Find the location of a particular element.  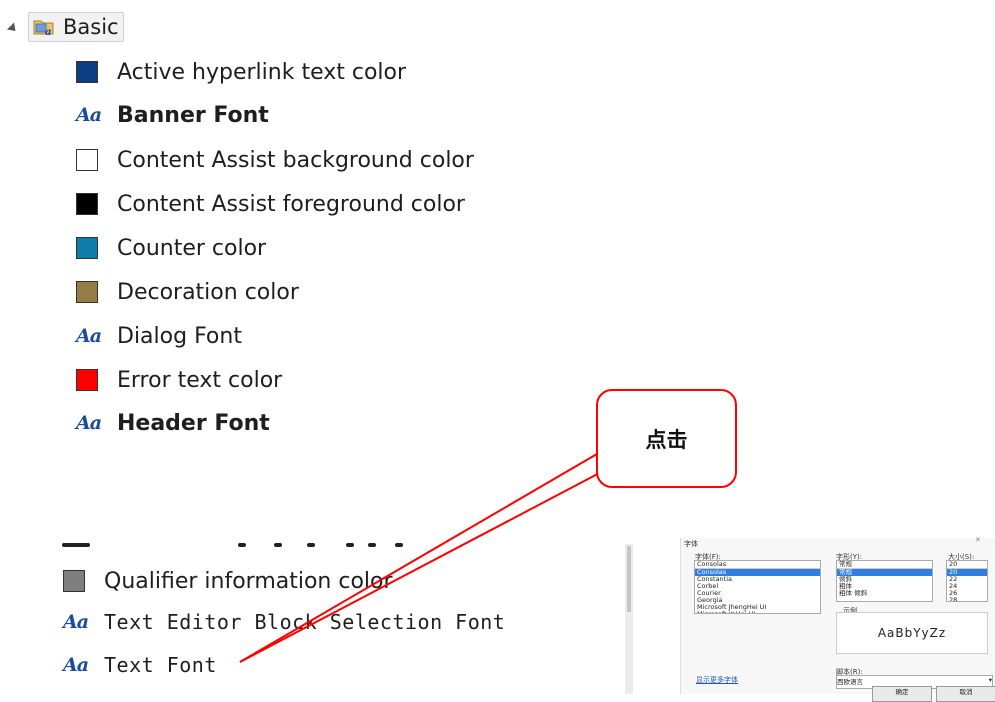

list-item: 28 is located at coordinates (967, 599).